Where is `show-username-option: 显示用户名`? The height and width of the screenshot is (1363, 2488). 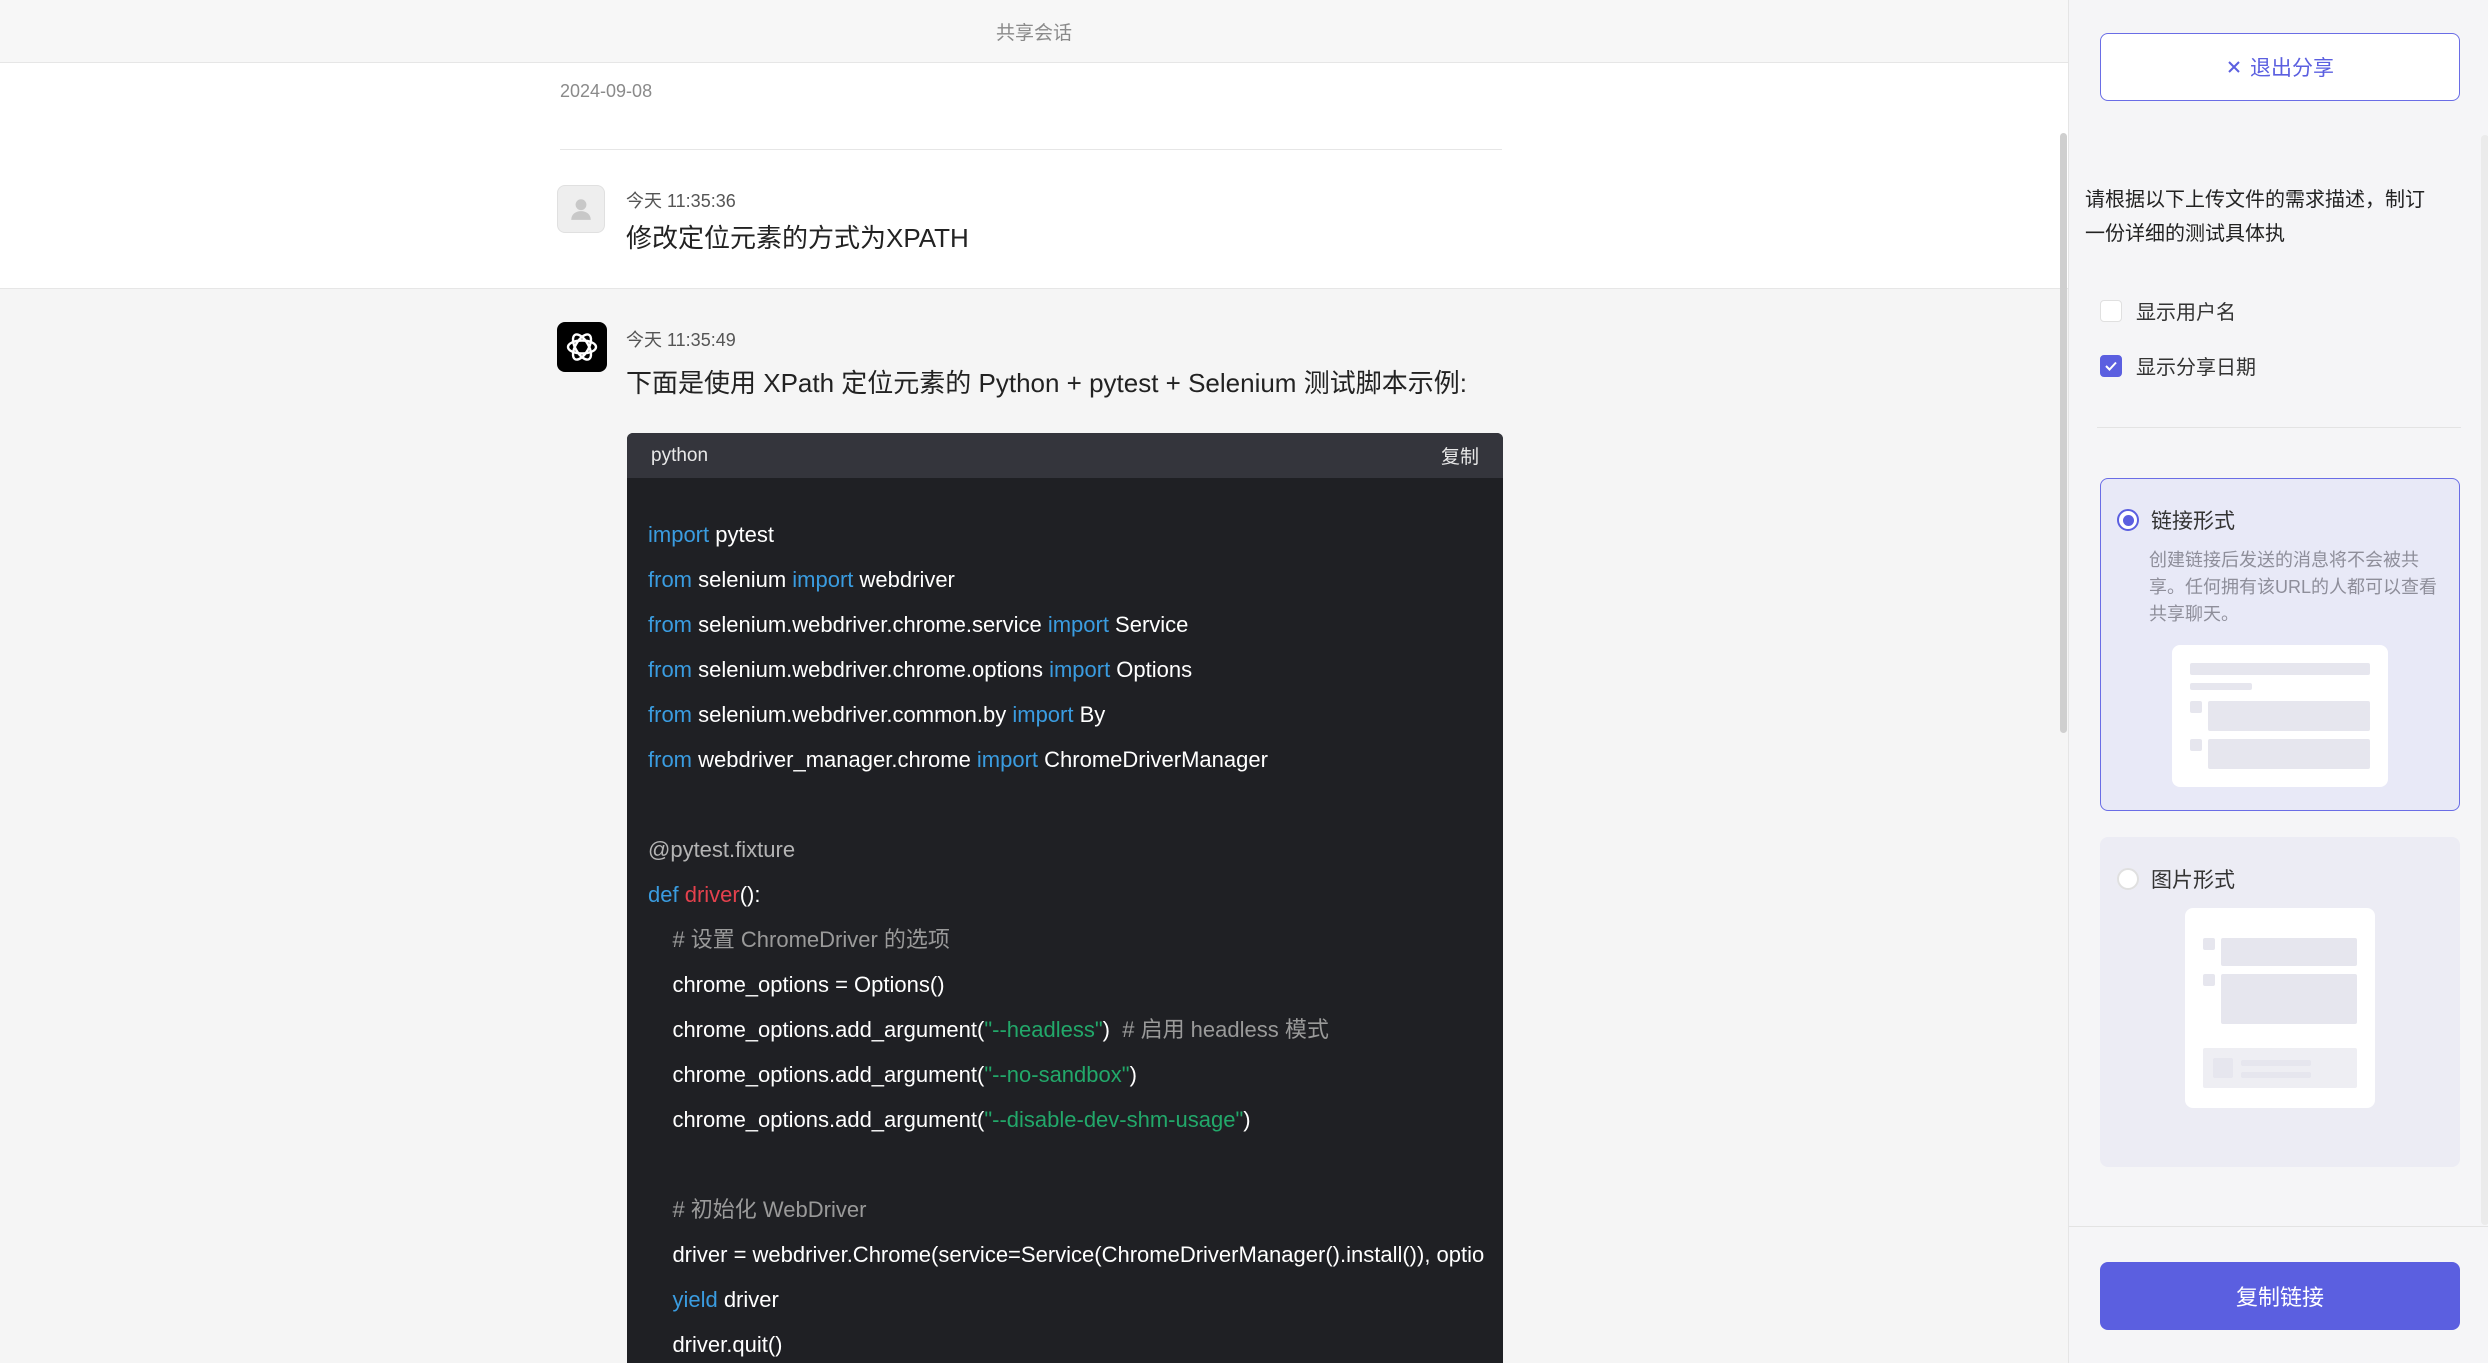 show-username-option: 显示用户名 is located at coordinates (2168, 310).